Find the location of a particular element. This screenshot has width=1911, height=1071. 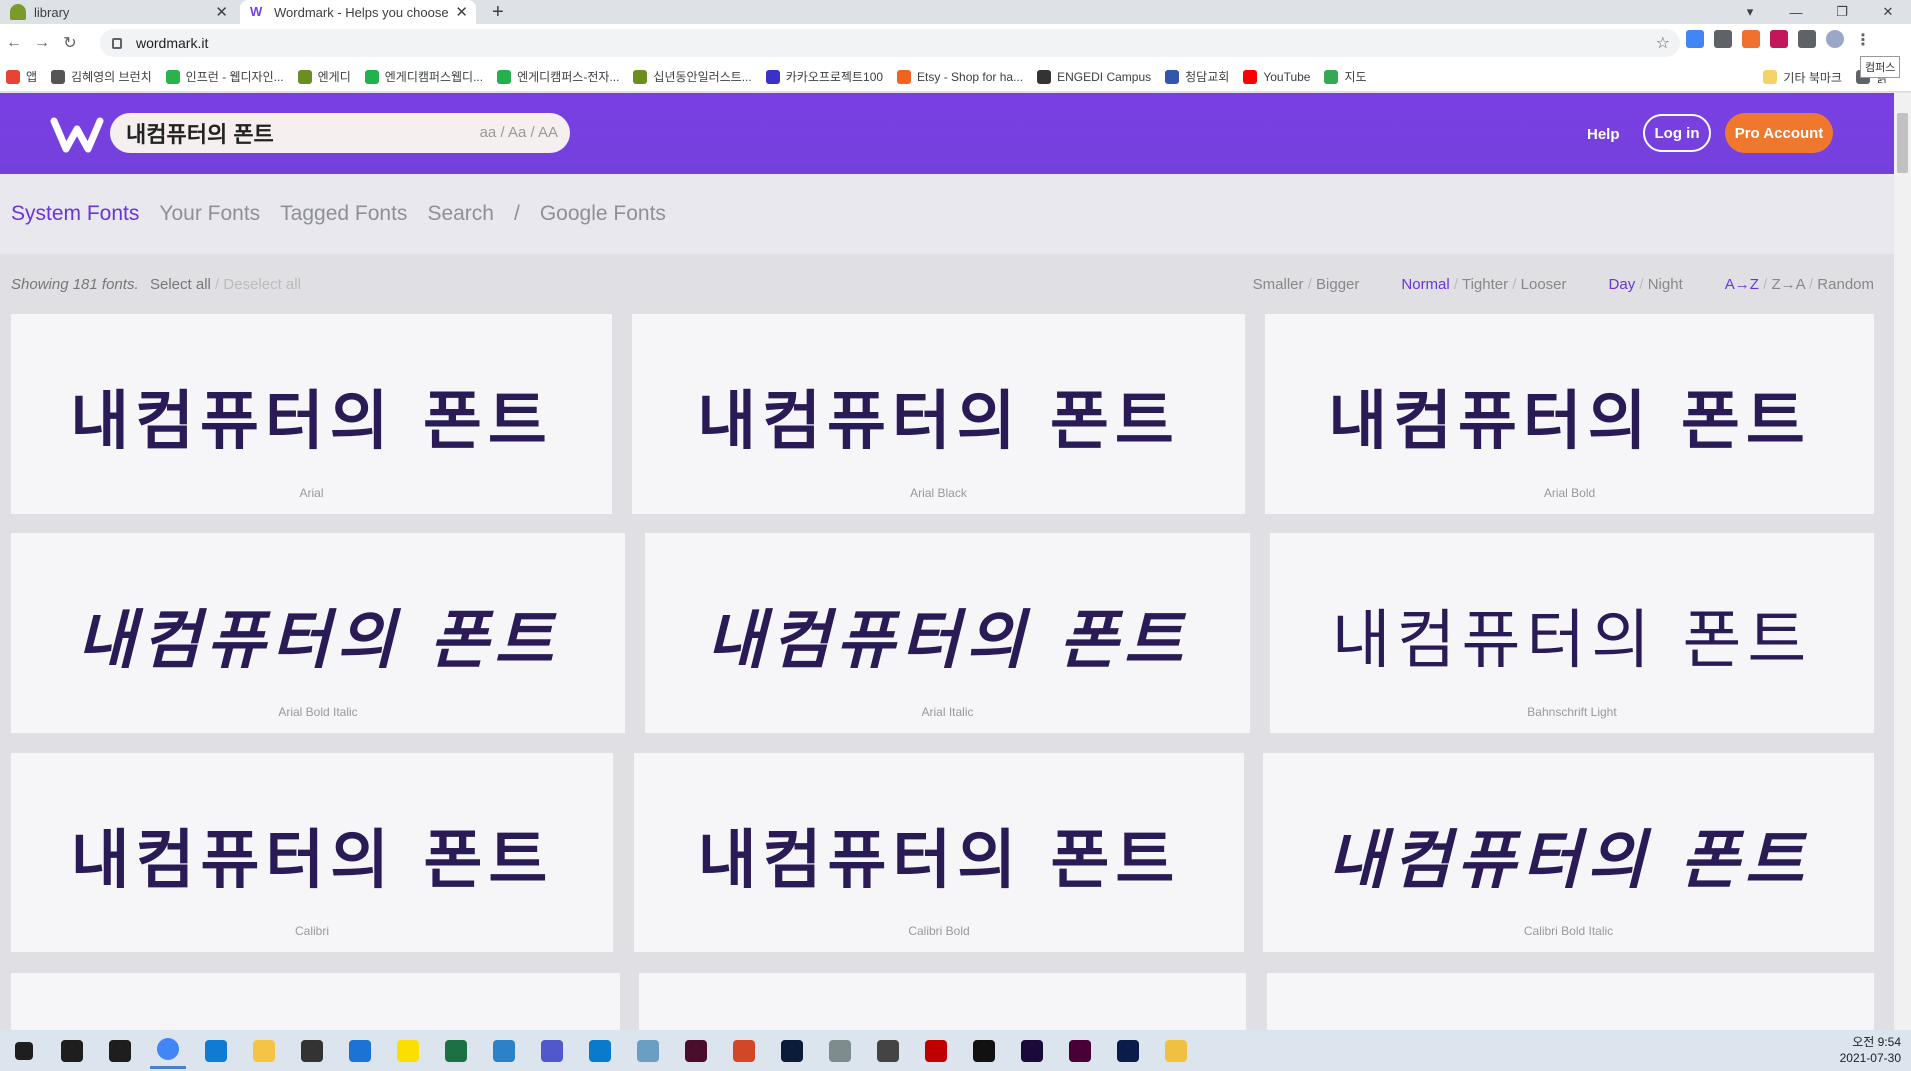

new-tab-button: + is located at coordinates (498, 12).